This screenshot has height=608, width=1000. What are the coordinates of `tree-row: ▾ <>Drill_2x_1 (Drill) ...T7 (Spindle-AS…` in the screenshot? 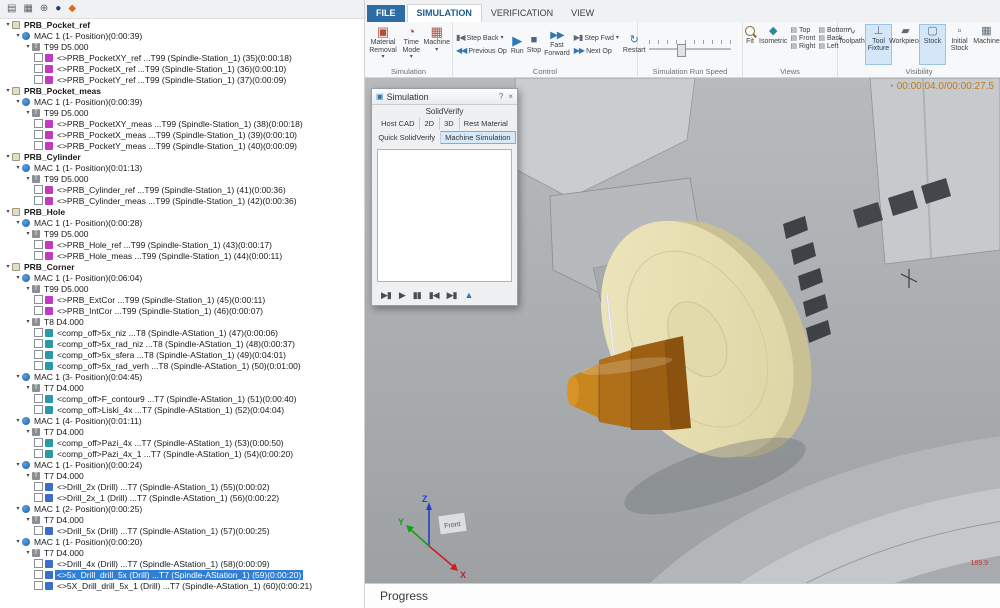 It's located at (182, 497).